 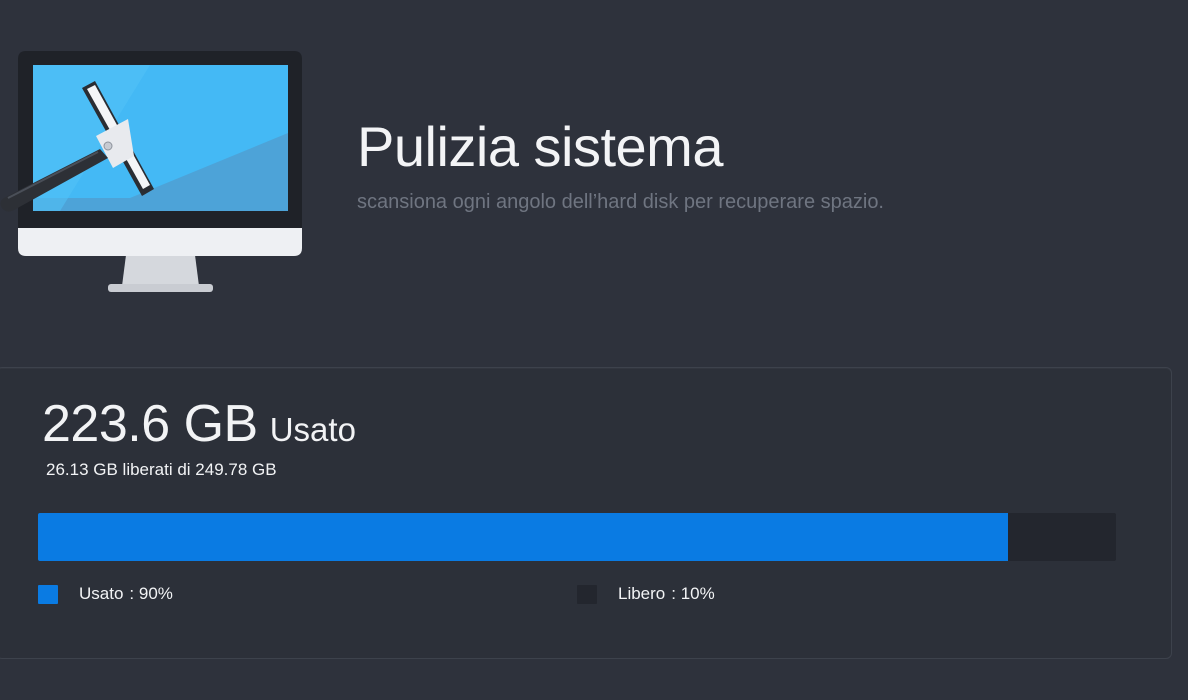 I want to click on used-space-summary: 223.6 GB Usato, so click(x=199, y=424).